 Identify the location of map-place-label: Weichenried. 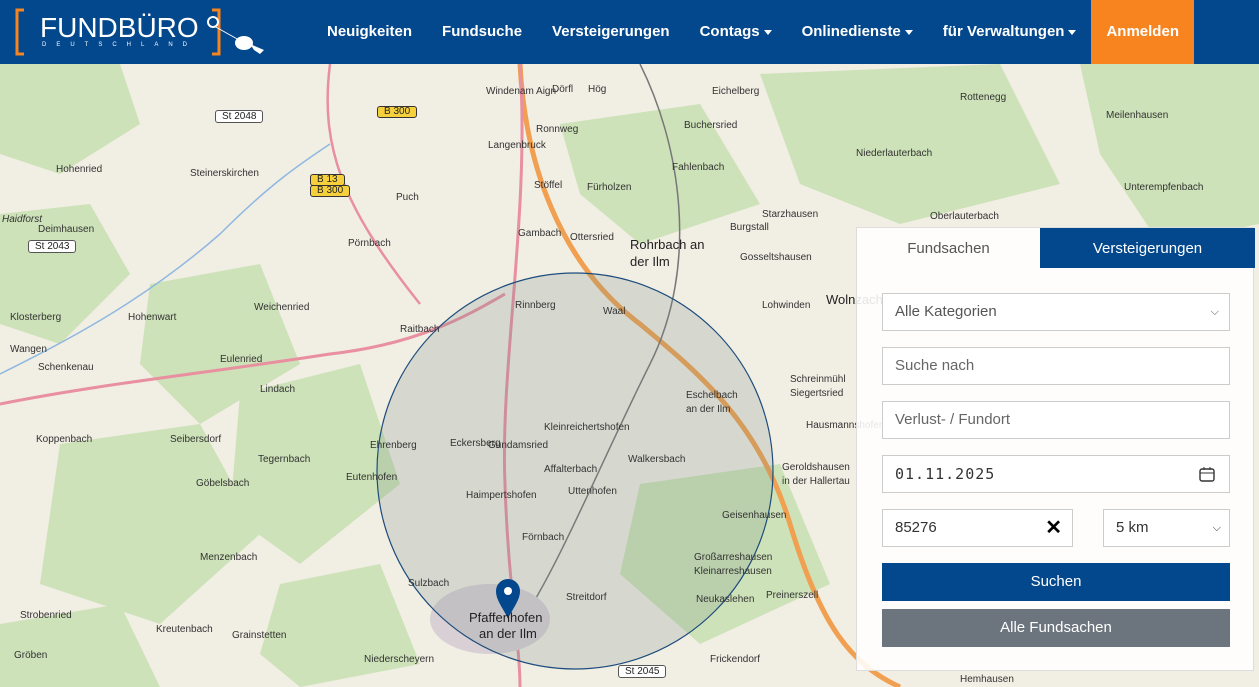
(282, 307).